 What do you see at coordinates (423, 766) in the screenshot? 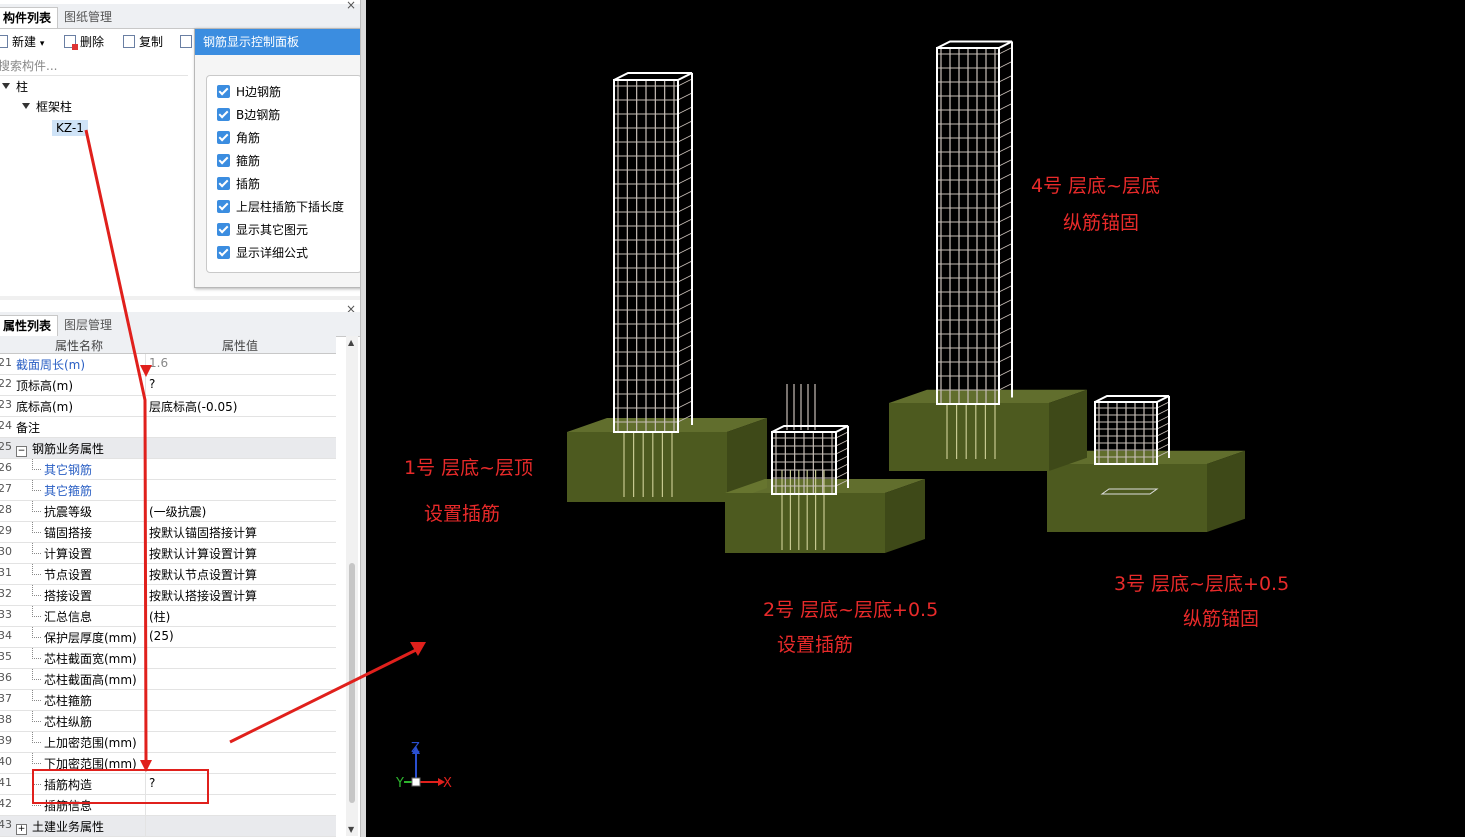
I see `axis-gizmo: Z X Y` at bounding box center [423, 766].